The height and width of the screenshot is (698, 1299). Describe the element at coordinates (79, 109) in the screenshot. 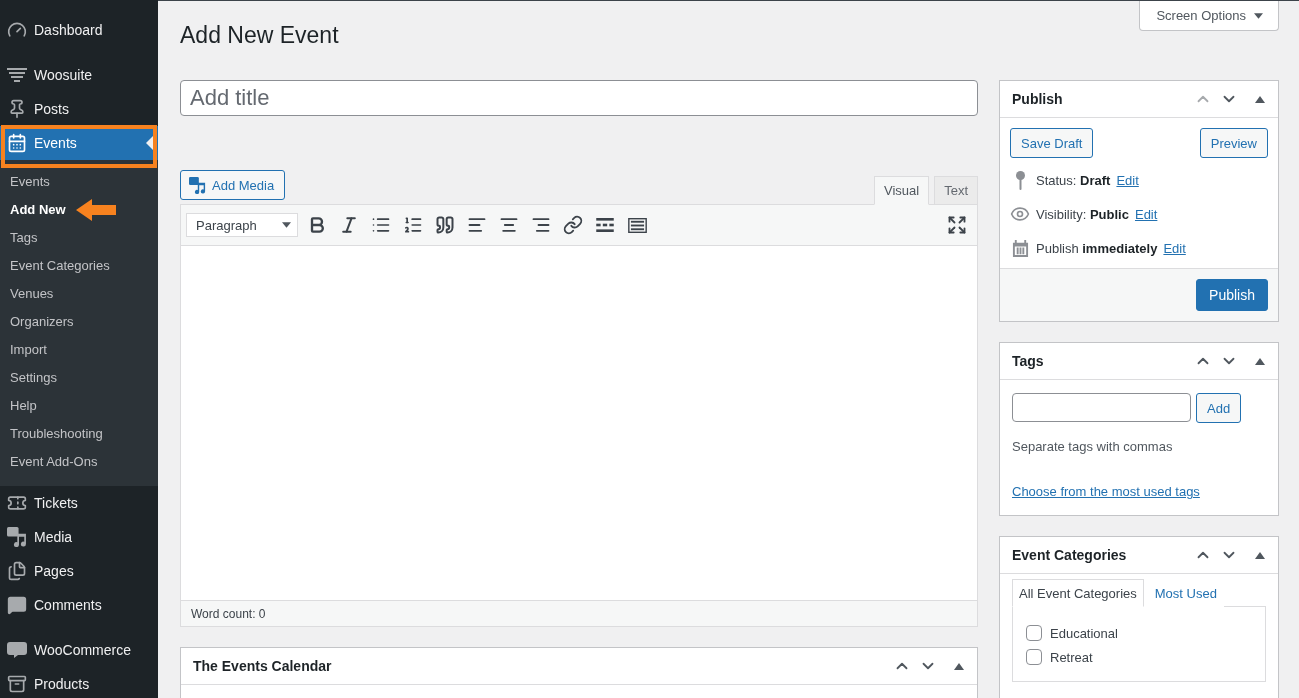

I see `menu-item: Posts` at that location.